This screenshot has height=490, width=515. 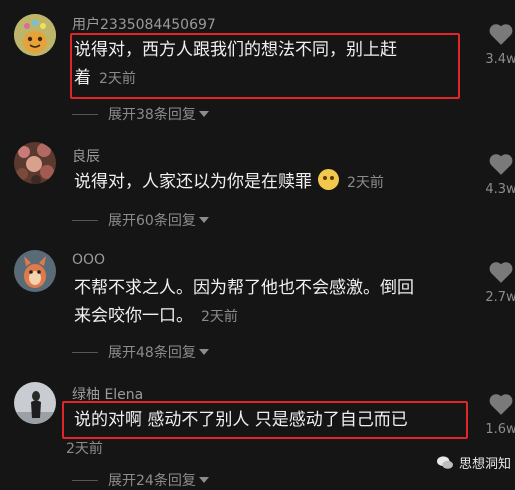 I want to click on like-count: 1.6w, so click(x=500, y=429).